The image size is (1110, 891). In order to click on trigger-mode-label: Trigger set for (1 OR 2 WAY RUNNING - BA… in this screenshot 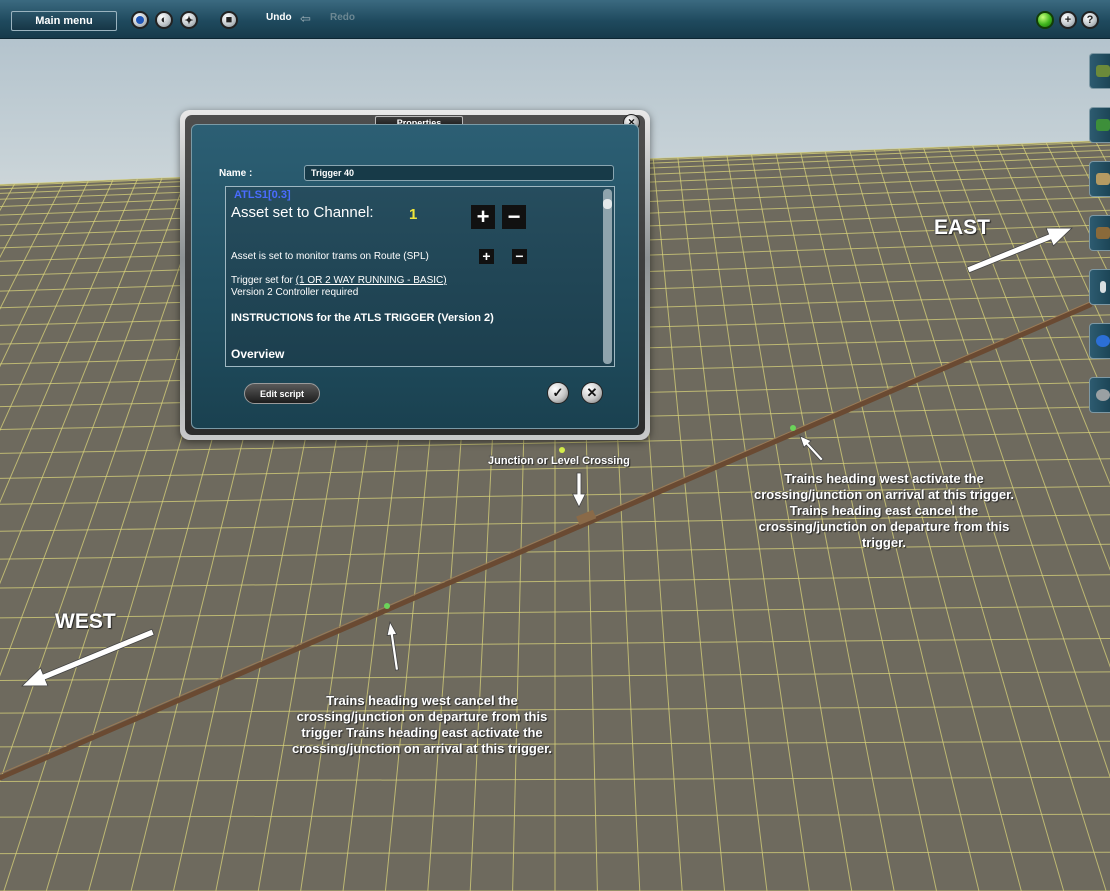, I will do `click(339, 280)`.